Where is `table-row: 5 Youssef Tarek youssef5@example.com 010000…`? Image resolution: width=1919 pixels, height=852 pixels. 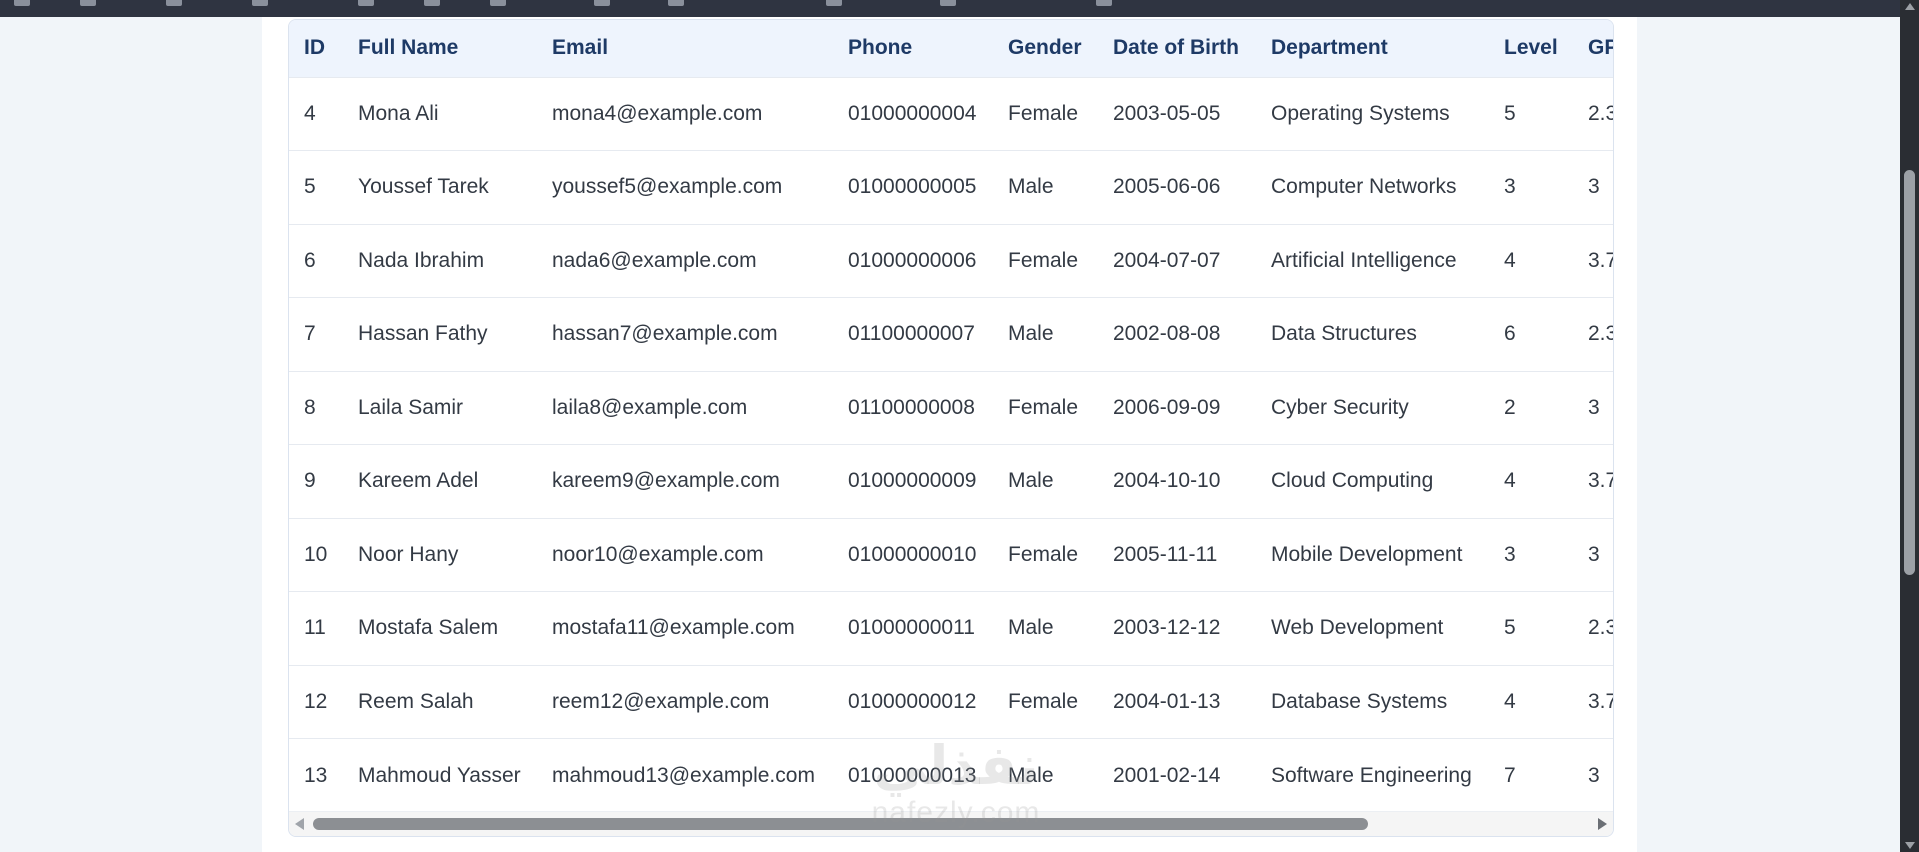 table-row: 5 Youssef Tarek youssef5@example.com 010000… is located at coordinates (951, 187).